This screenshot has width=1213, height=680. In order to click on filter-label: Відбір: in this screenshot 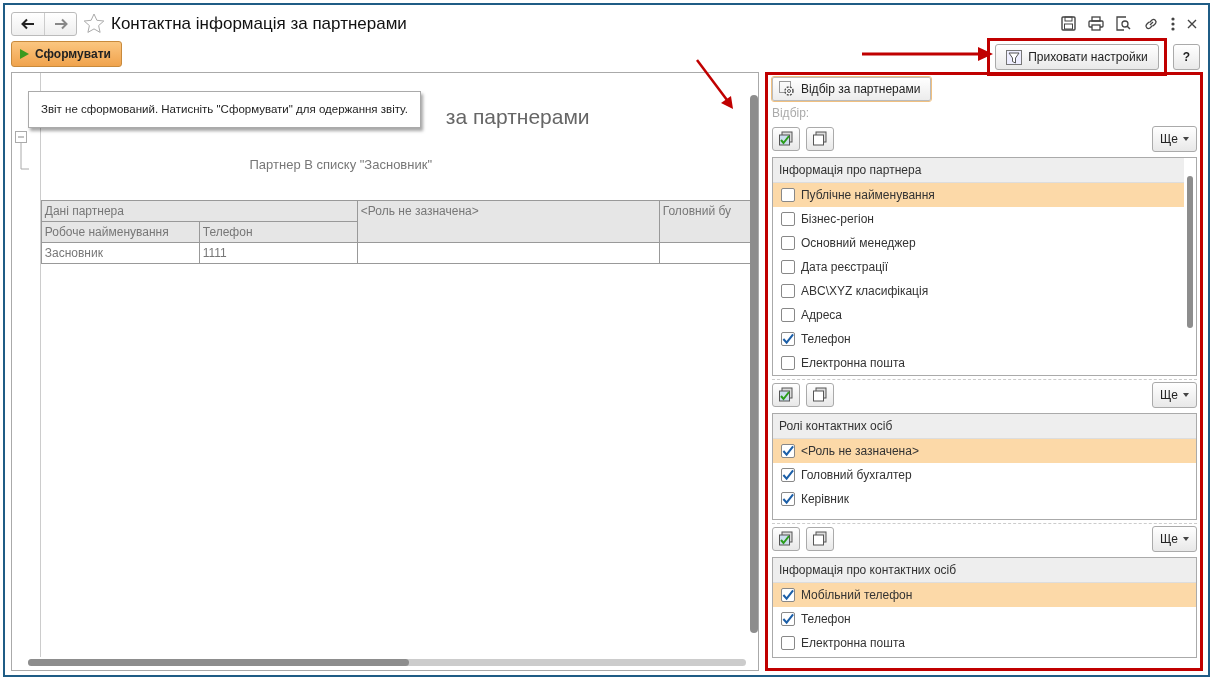, I will do `click(791, 113)`.